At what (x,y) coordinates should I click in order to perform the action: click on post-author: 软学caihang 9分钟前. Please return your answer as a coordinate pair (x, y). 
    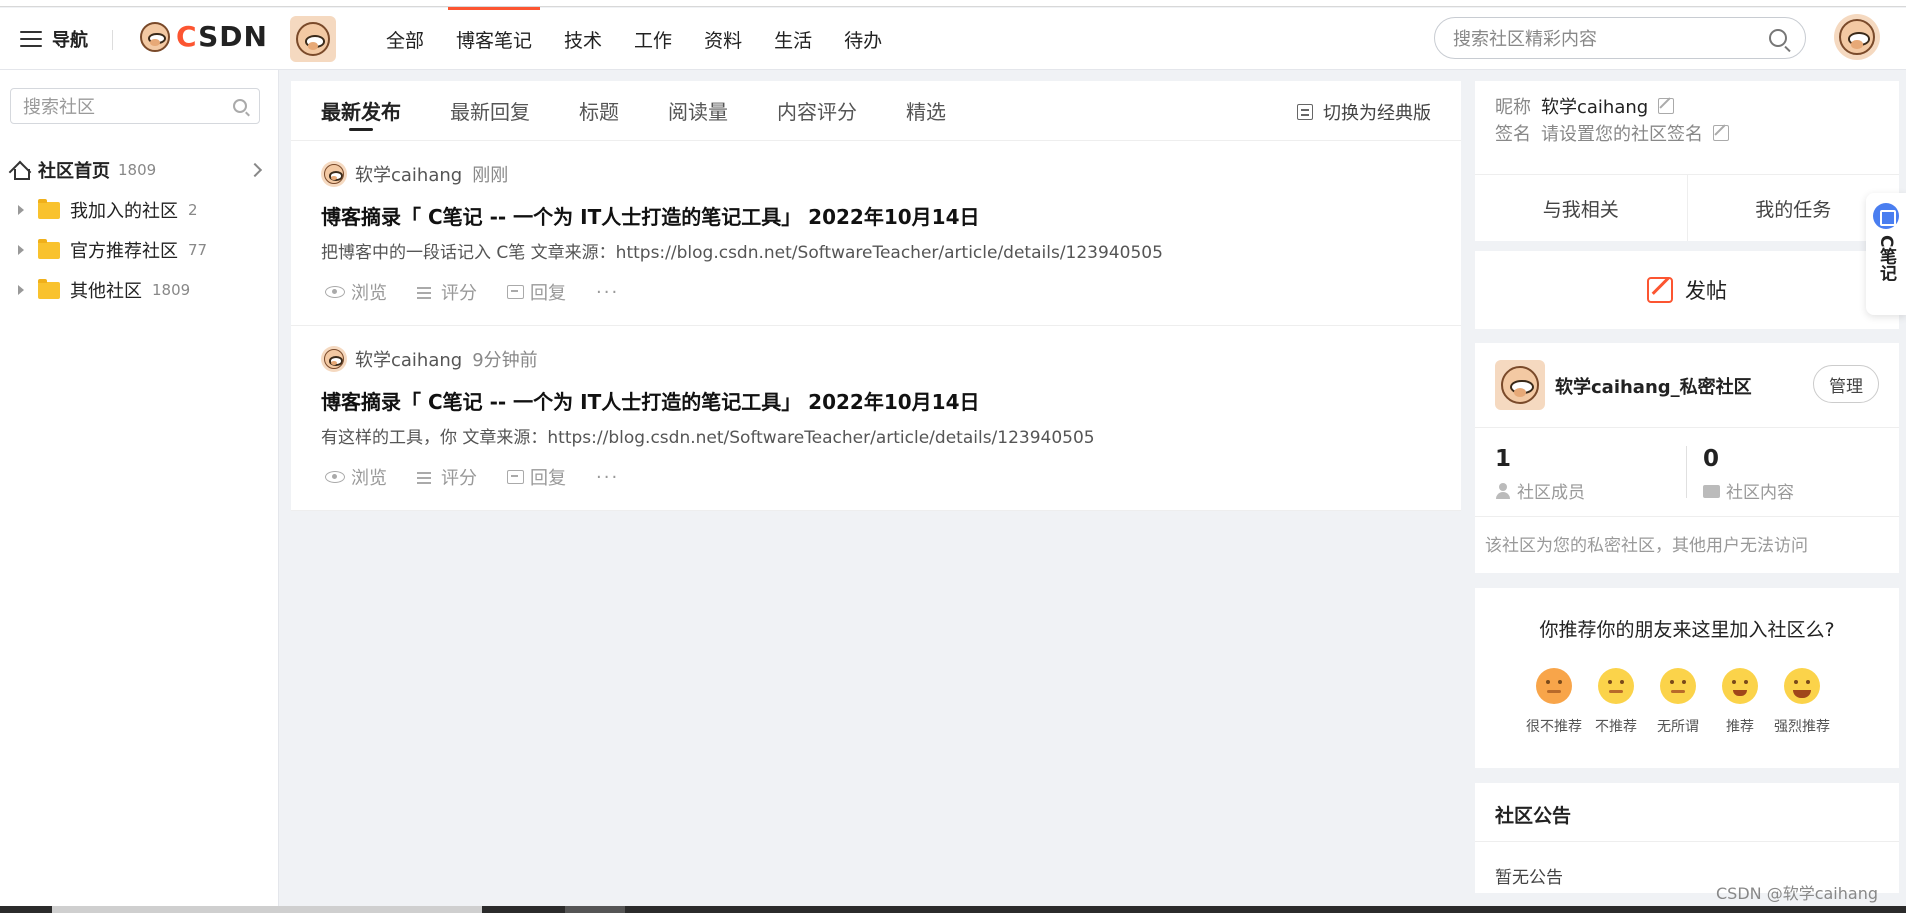
    Looking at the image, I should click on (429, 359).